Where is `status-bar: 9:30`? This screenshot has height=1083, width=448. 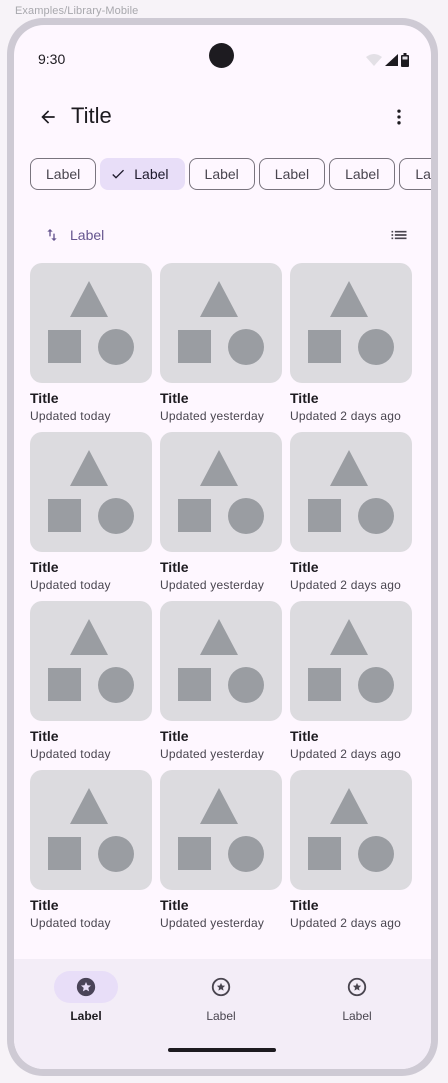 status-bar: 9:30 is located at coordinates (222, 57).